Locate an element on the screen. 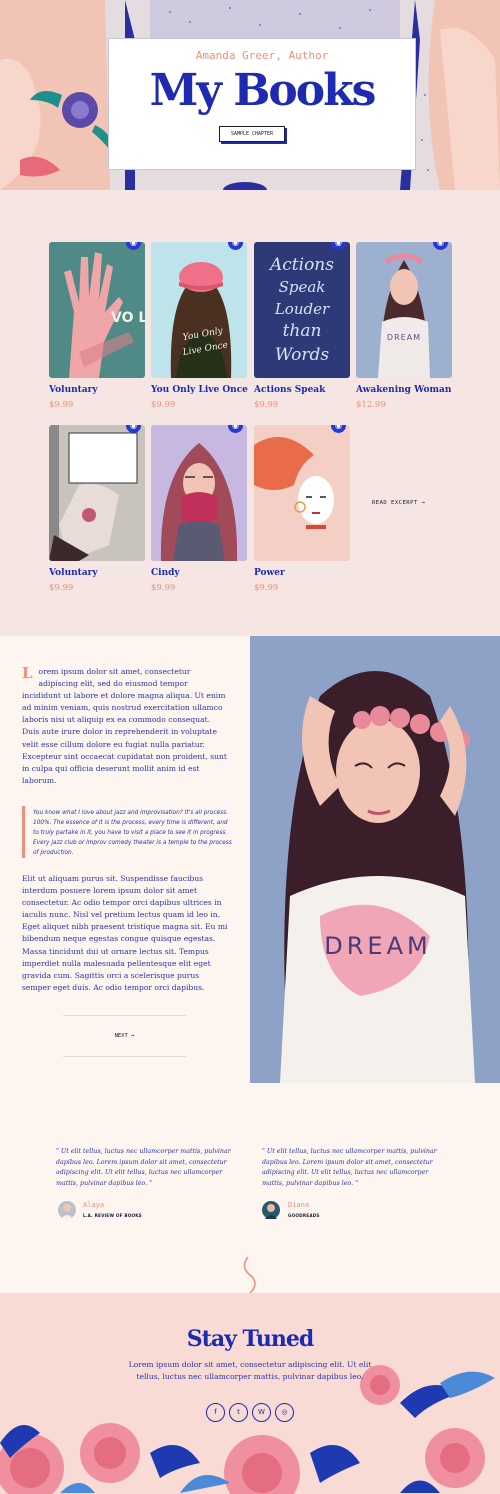 The image size is (500, 1494). book-cover-art: DREAM is located at coordinates (404, 315).